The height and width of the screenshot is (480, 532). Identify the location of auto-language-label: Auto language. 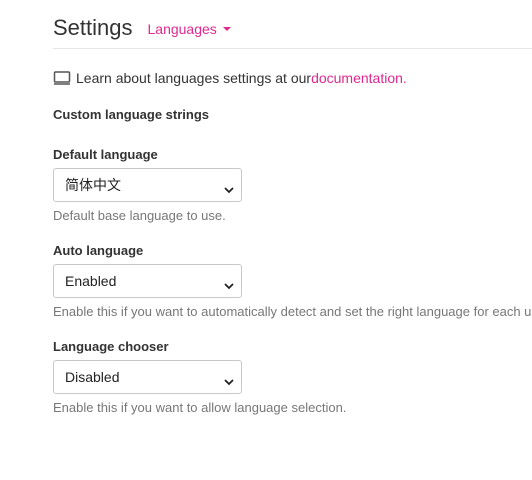
(98, 250).